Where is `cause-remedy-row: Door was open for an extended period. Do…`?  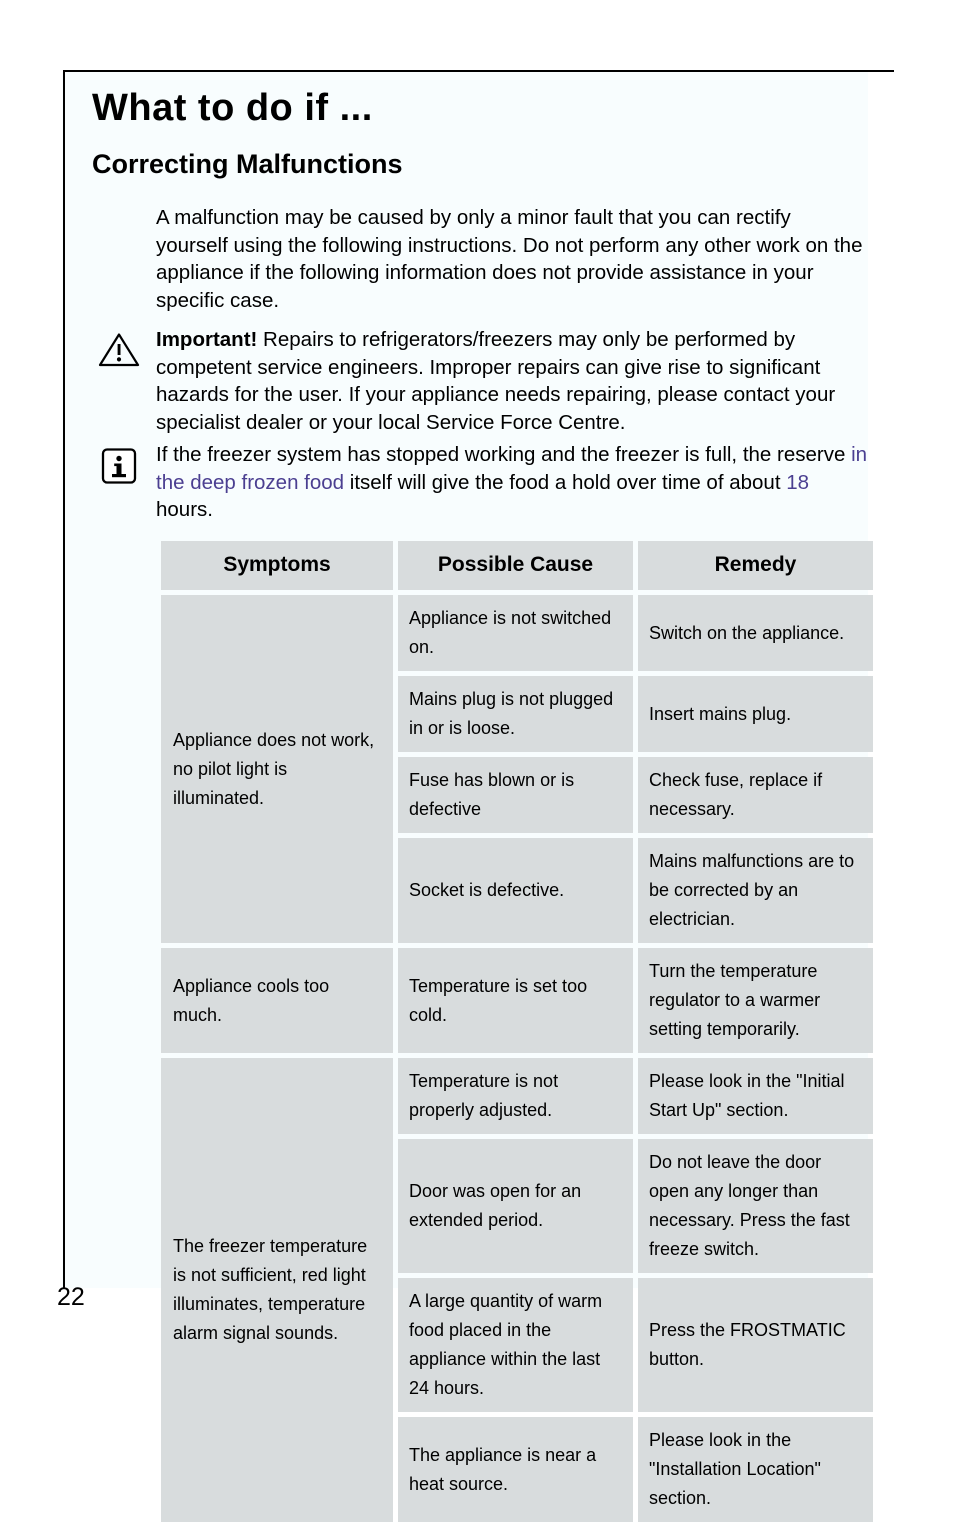 cause-remedy-row: Door was open for an extended period. Do… is located at coordinates (635, 1206).